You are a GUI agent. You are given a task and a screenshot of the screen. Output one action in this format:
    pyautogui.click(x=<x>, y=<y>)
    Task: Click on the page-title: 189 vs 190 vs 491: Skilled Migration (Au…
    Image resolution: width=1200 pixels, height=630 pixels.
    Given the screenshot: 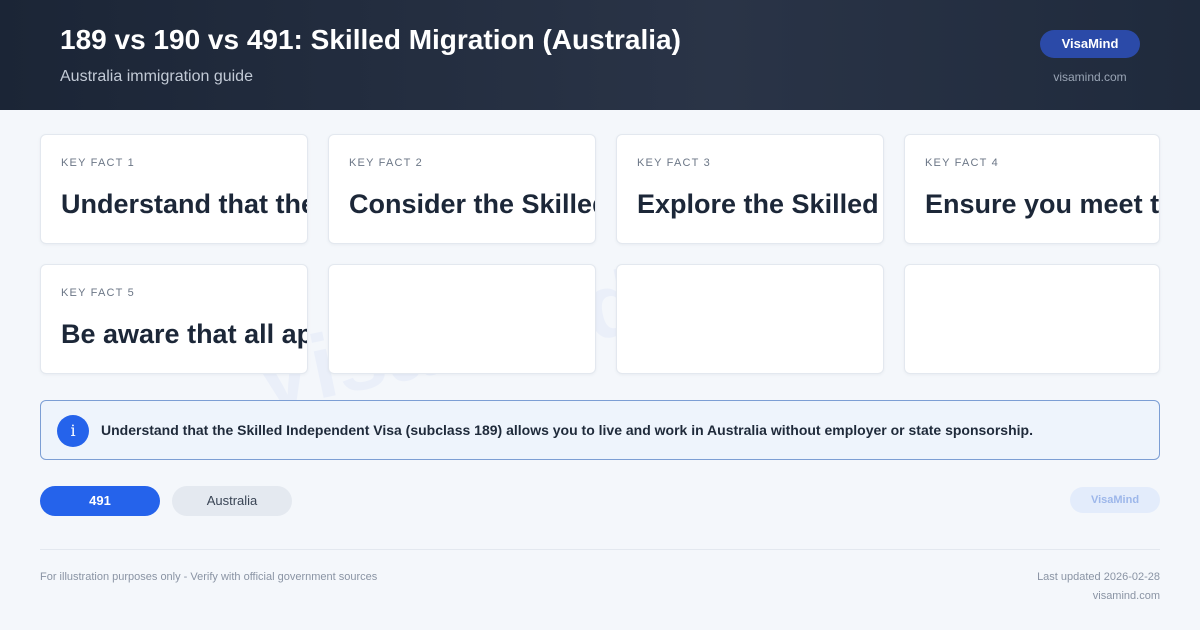 What is the action you would take?
    pyautogui.click(x=370, y=39)
    